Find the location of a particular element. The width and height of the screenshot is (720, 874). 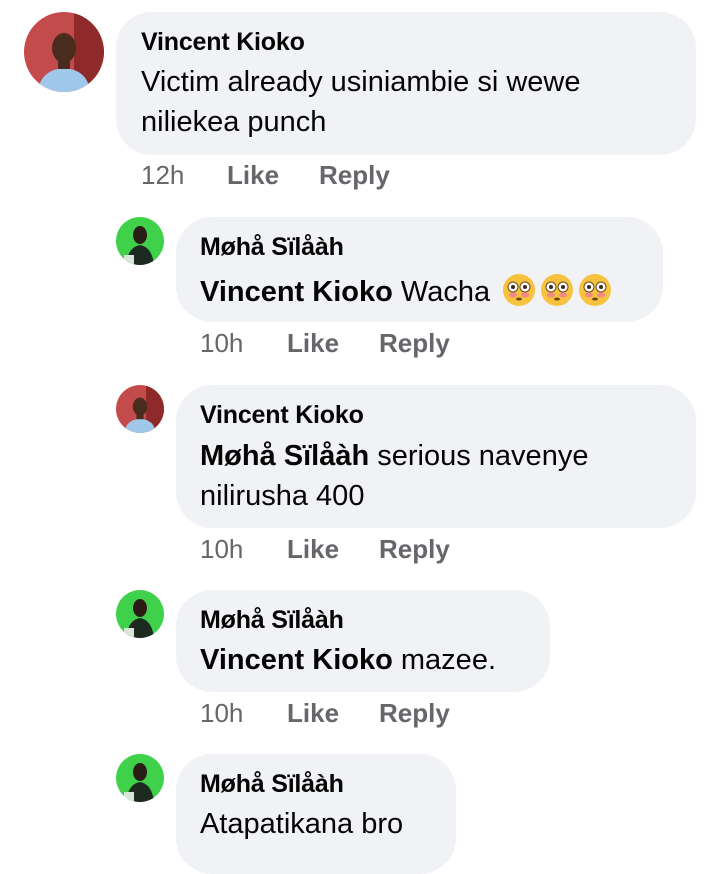

comment-text-line: Victim already usiniambie si wewe is located at coordinates (361, 82).